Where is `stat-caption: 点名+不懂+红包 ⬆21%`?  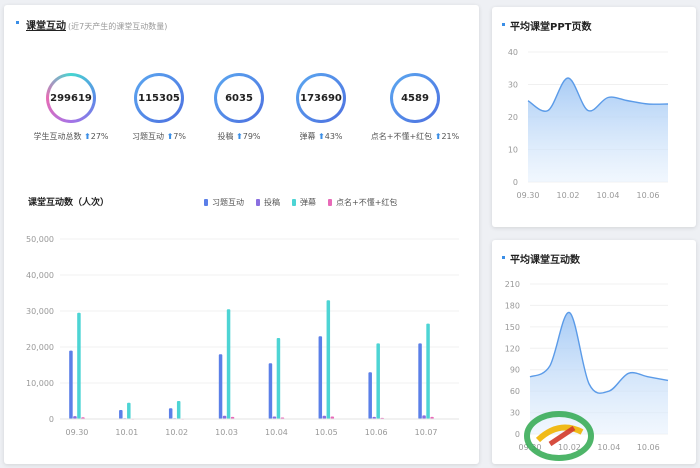
stat-caption: 点名+不懂+红包 ⬆21% is located at coordinates (415, 136).